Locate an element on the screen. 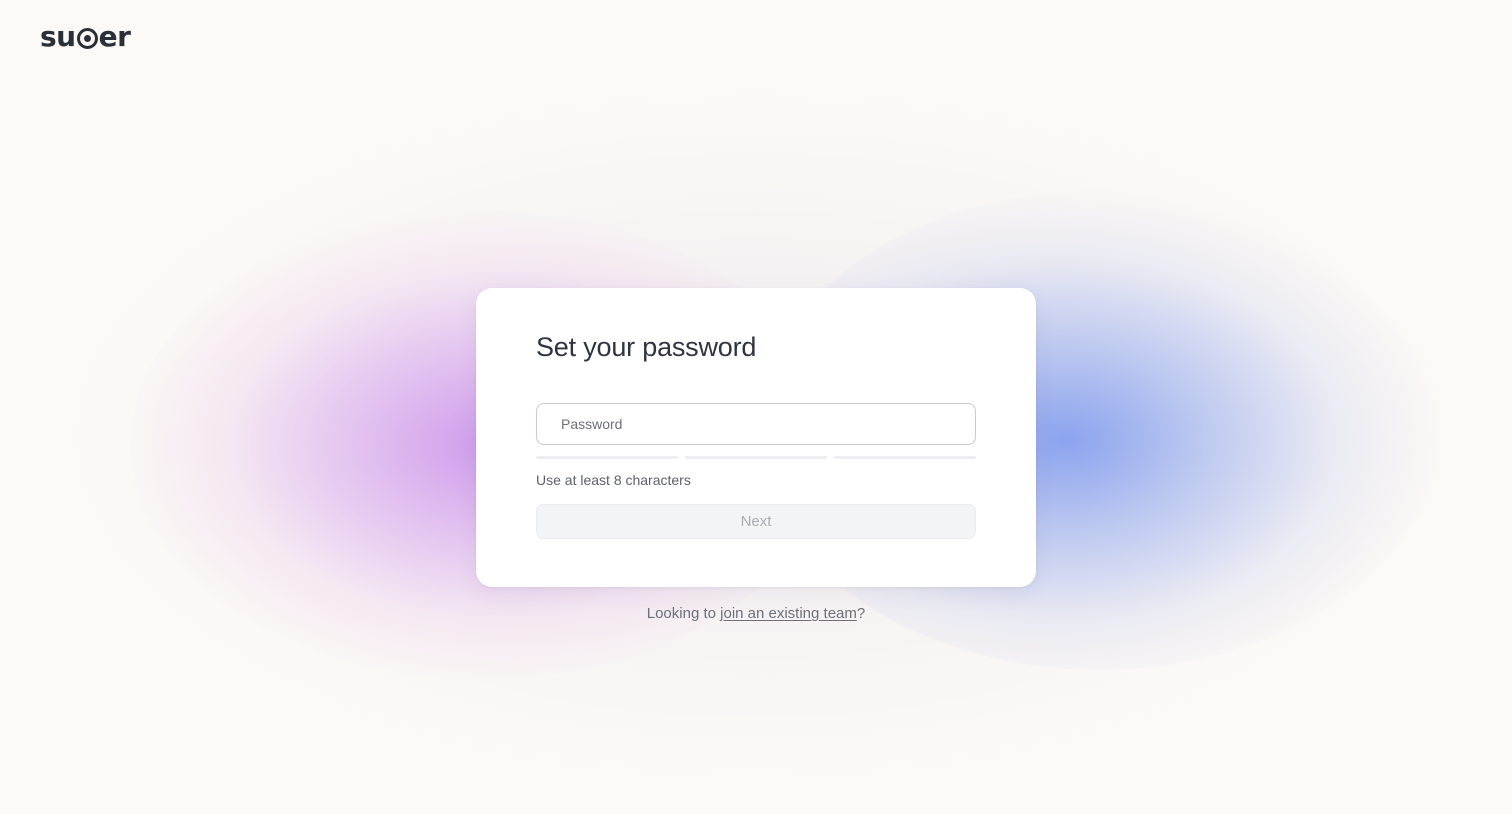 This screenshot has height=814, width=1512. password-hint: Use at least 8 characters is located at coordinates (613, 480).